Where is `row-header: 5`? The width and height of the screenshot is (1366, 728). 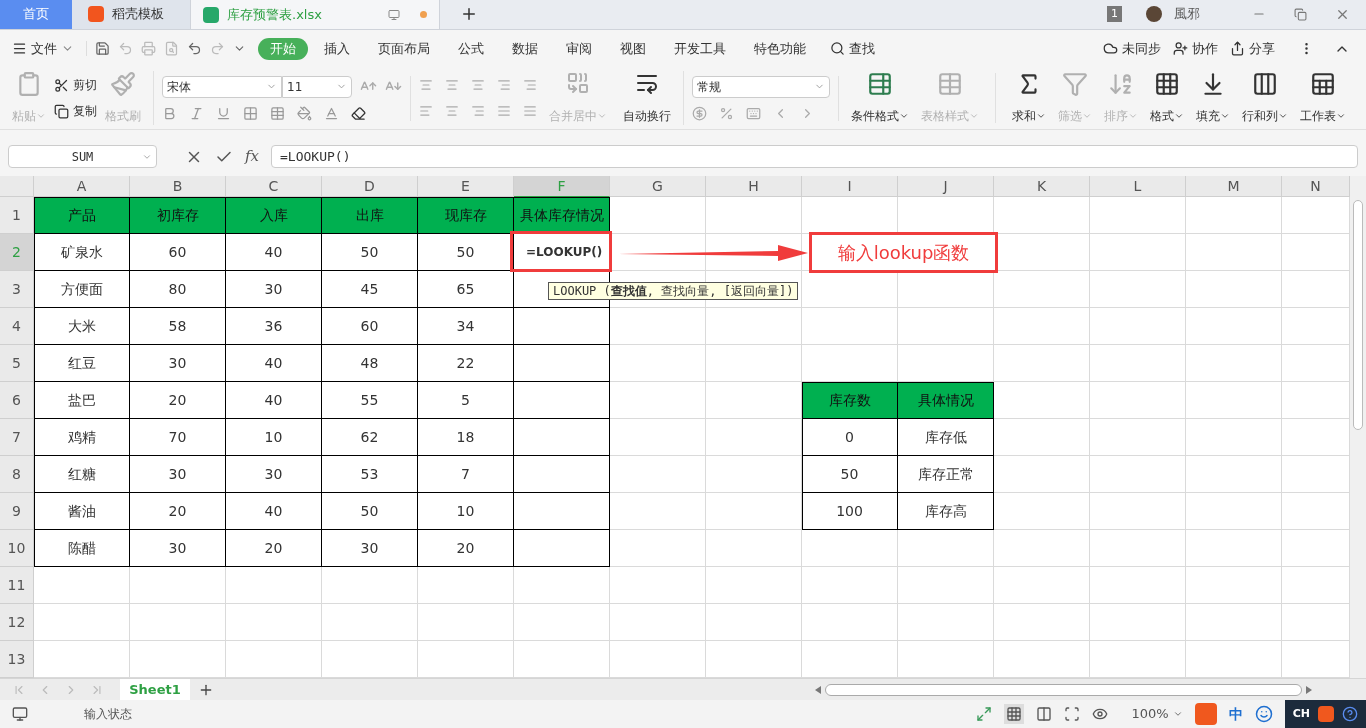 row-header: 5 is located at coordinates (17, 363).